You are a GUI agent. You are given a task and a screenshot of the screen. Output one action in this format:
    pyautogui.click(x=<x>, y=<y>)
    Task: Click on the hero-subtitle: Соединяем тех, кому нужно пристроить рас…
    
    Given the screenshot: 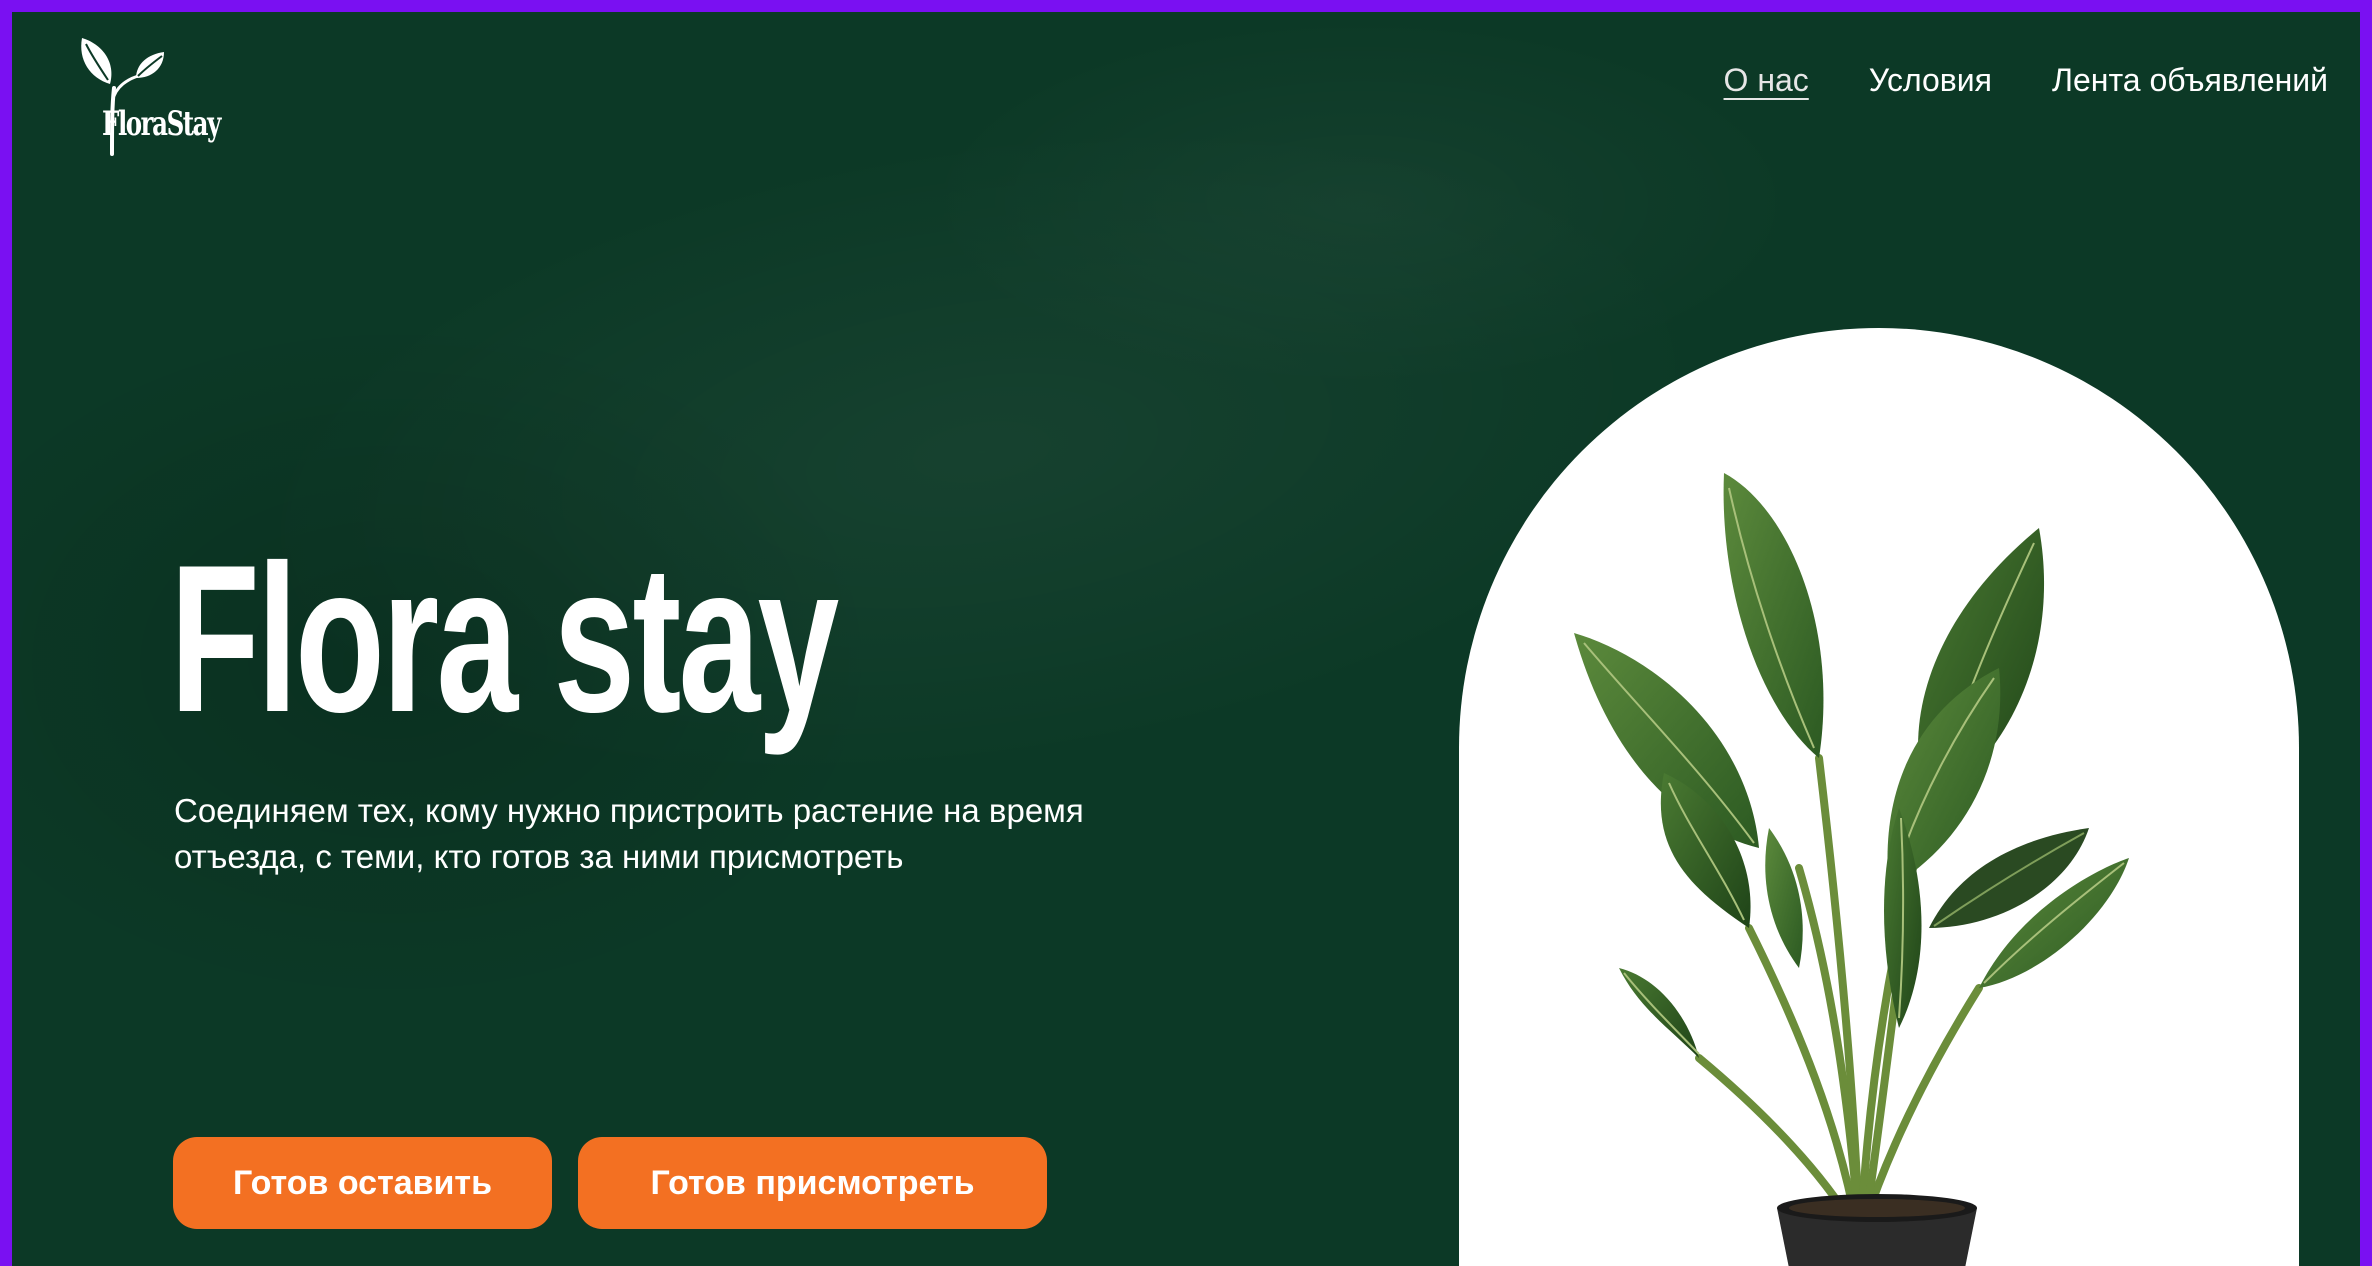 What is the action you would take?
    pyautogui.click(x=774, y=834)
    